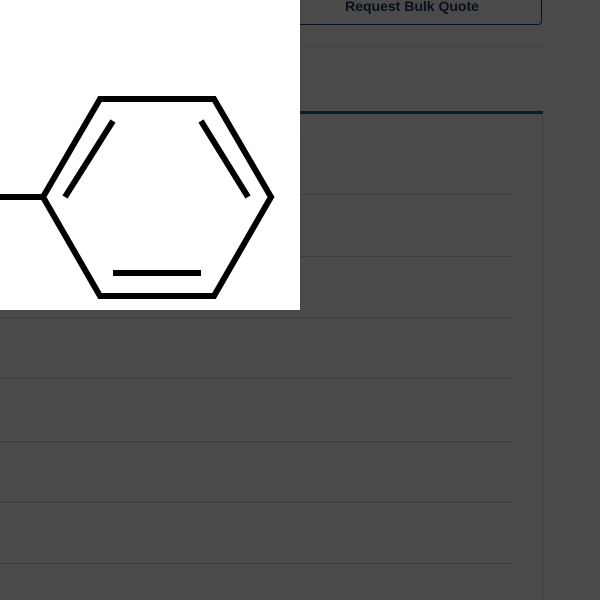 The height and width of the screenshot is (600, 600). What do you see at coordinates (412, 12) in the screenshot?
I see `request-bulk-quote-button: Request Bulk Quote` at bounding box center [412, 12].